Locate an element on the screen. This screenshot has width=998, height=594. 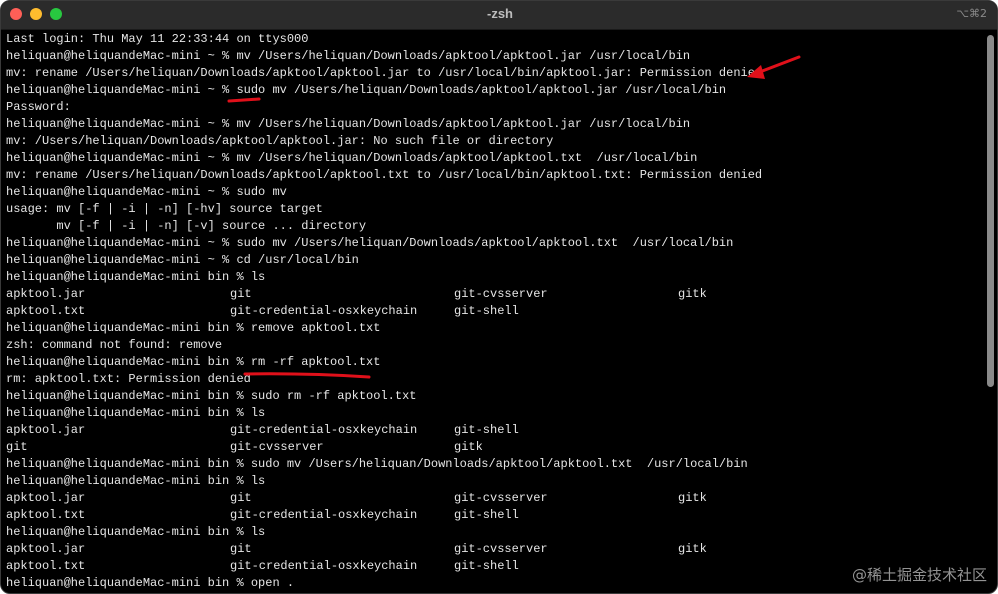
watermark: @稀土掘金技术社区 is located at coordinates (919, 575).